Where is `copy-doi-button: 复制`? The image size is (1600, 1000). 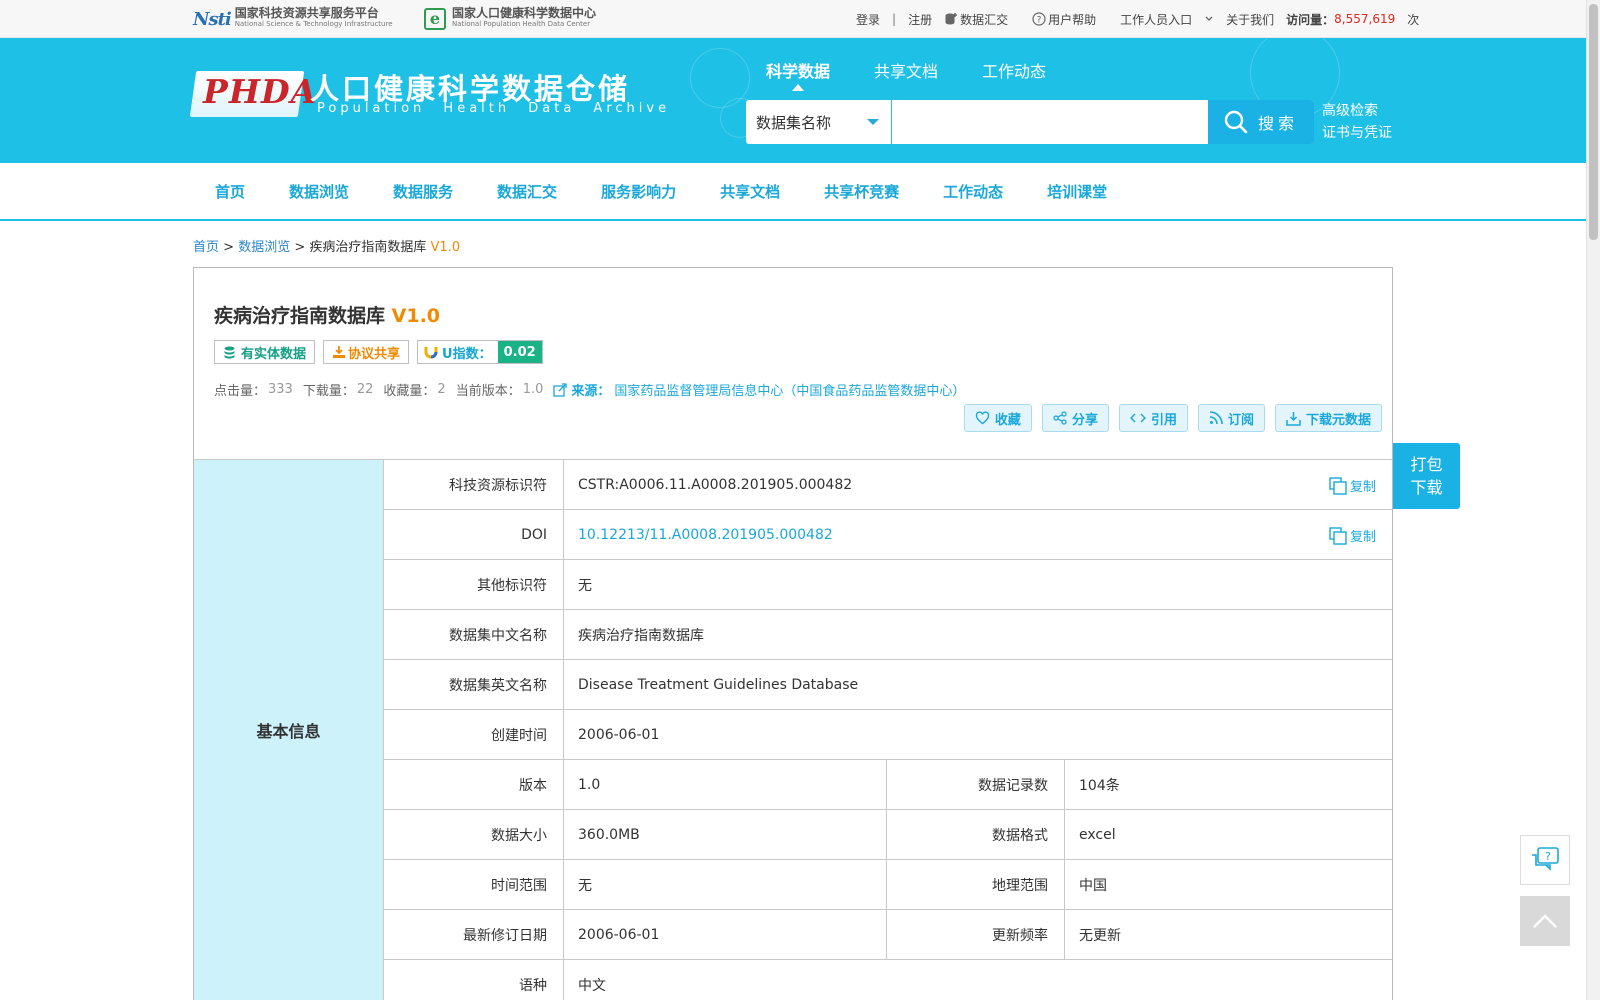 copy-doi-button: 复制 is located at coordinates (1352, 535).